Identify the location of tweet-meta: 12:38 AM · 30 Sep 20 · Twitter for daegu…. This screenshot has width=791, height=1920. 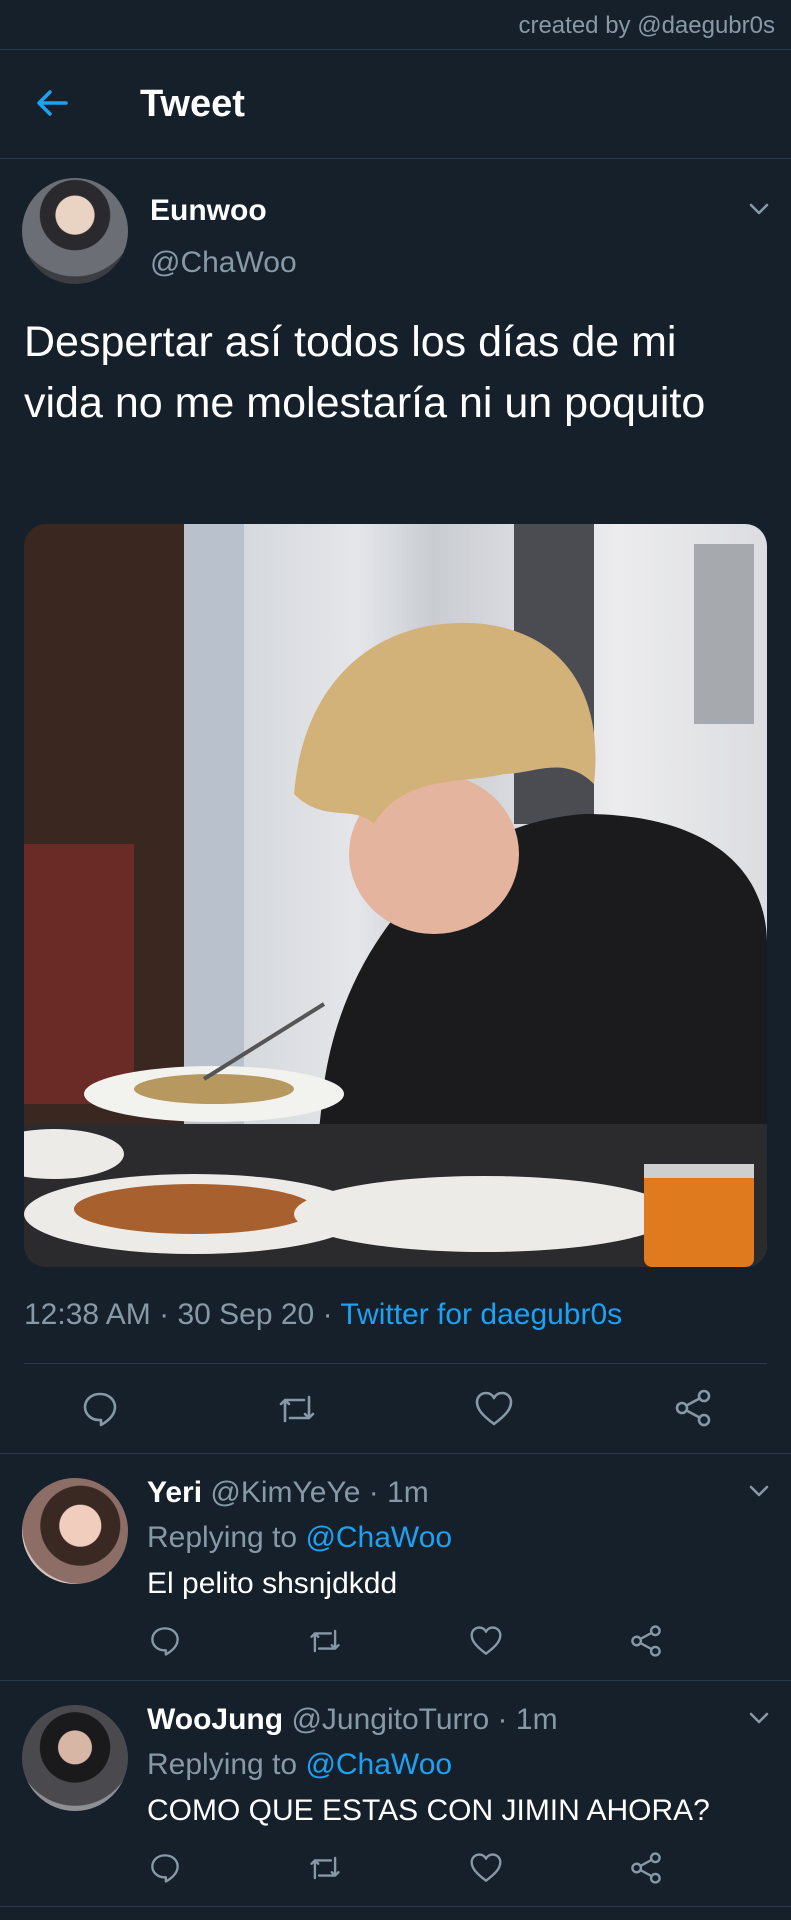
(323, 1315).